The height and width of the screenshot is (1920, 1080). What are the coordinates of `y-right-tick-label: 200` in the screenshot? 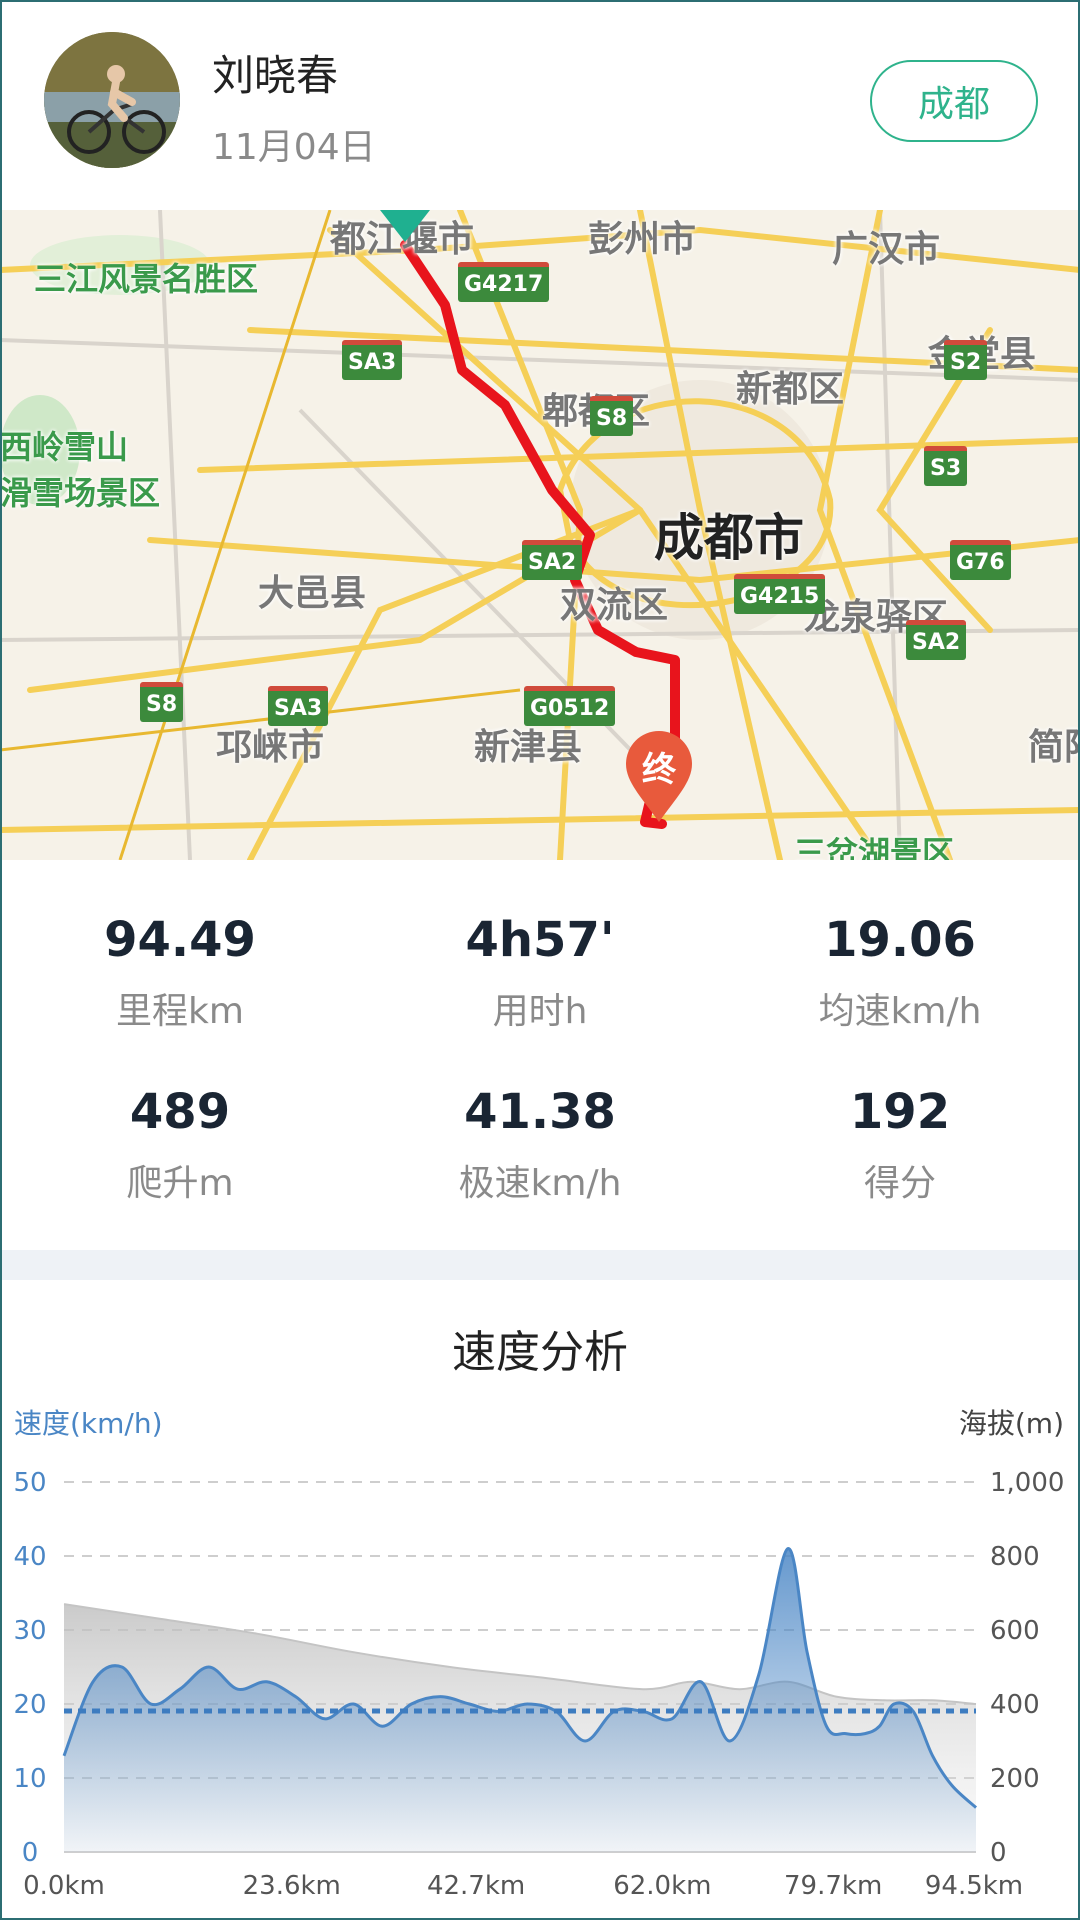 It's located at (1015, 1779).